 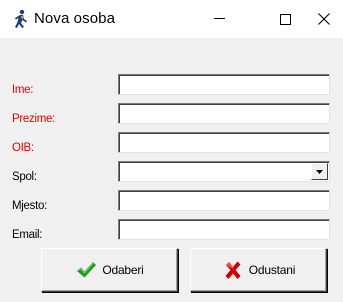 I want to click on x-icon, so click(x=233, y=270).